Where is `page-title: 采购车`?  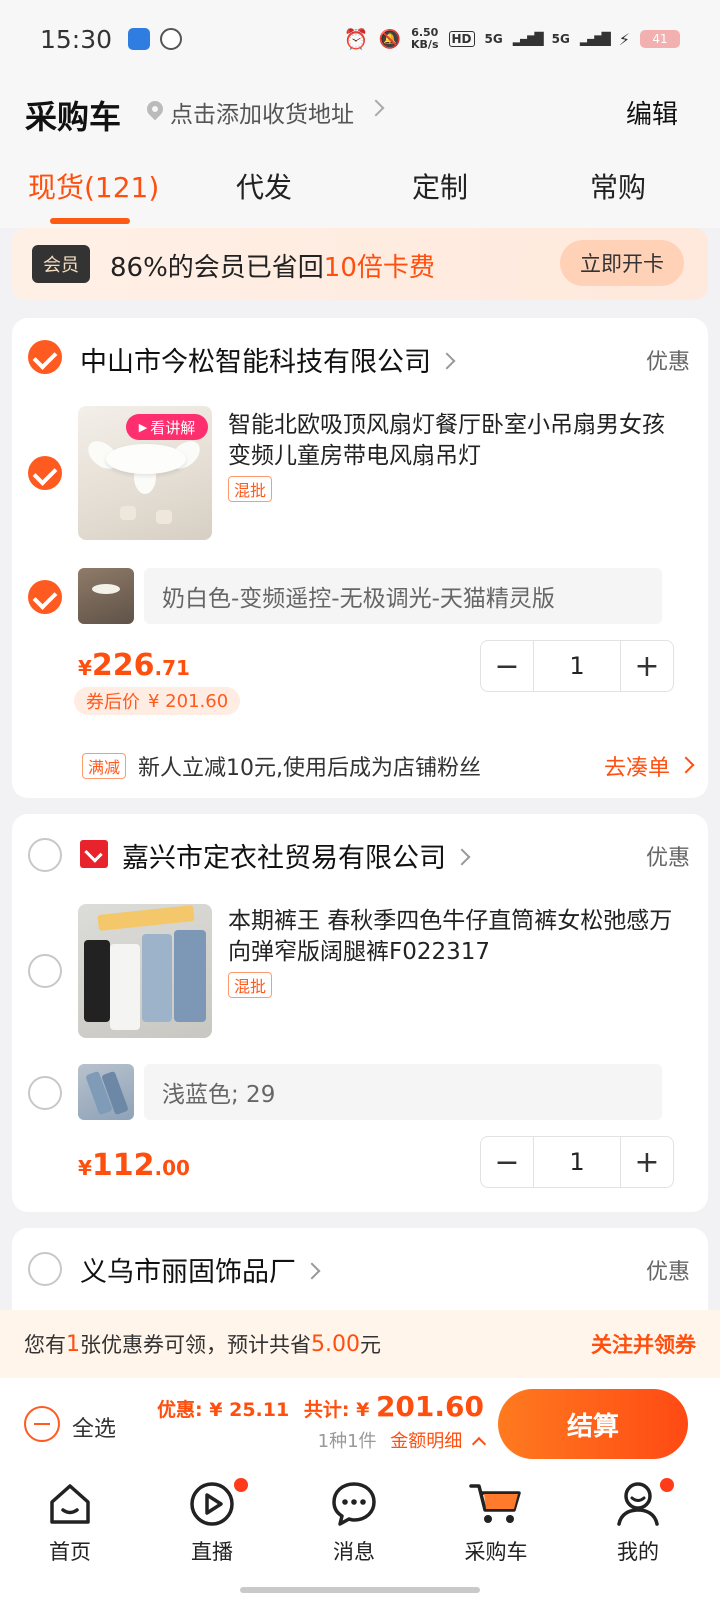 page-title: 采购车 is located at coordinates (73, 117).